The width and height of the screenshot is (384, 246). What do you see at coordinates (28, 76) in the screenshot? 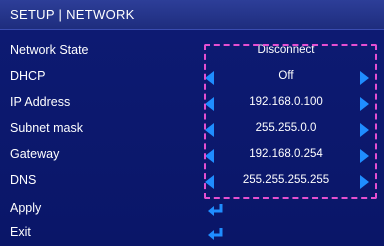
I see `dhcp-label: DHCP` at bounding box center [28, 76].